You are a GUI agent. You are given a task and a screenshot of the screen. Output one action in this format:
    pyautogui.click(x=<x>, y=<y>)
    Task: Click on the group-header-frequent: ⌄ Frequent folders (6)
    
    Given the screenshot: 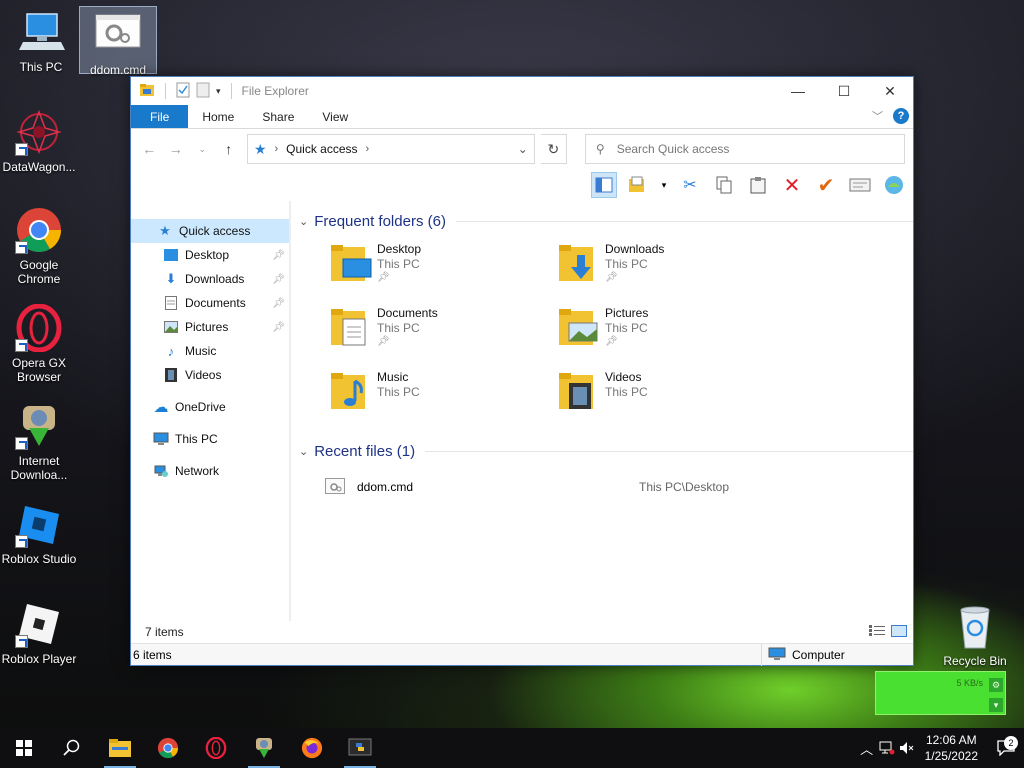 What is the action you would take?
    pyautogui.click(x=606, y=221)
    